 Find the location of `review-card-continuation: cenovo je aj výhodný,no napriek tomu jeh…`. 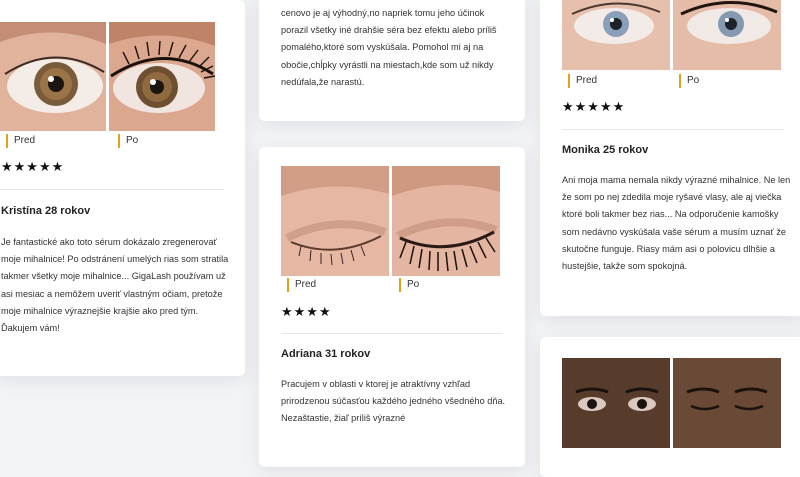

review-card-continuation: cenovo je aj výhodný,no napriek tomu jeh… is located at coordinates (392, 60).